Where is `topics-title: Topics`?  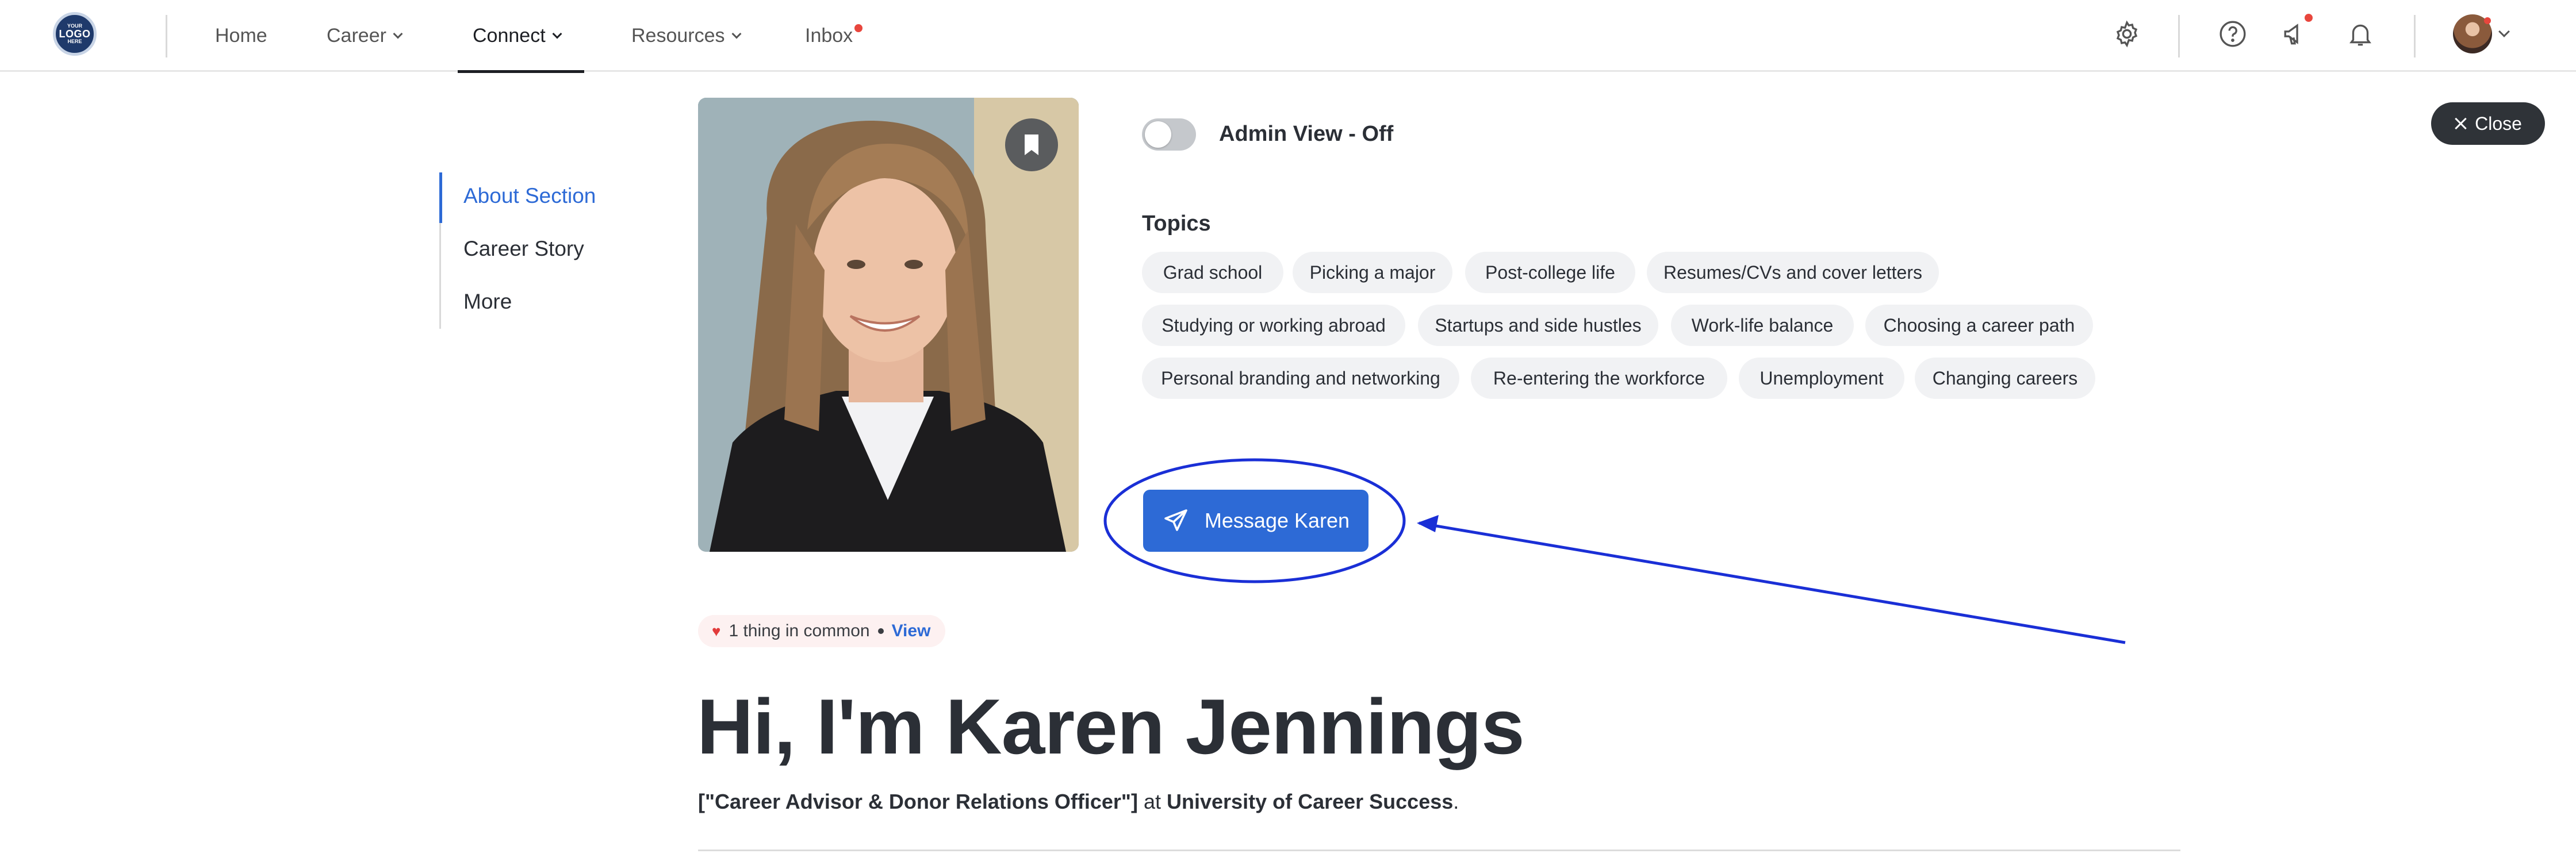
topics-title: Topics is located at coordinates (1176, 224).